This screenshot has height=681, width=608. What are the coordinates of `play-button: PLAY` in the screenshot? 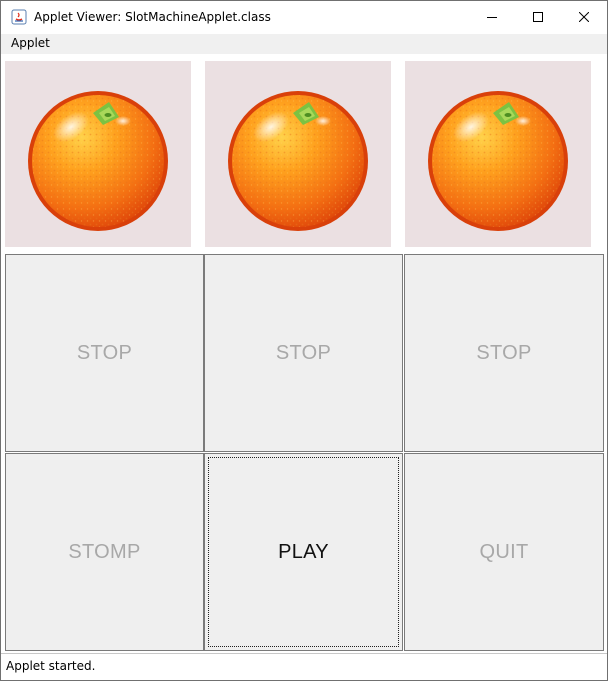 It's located at (303, 552).